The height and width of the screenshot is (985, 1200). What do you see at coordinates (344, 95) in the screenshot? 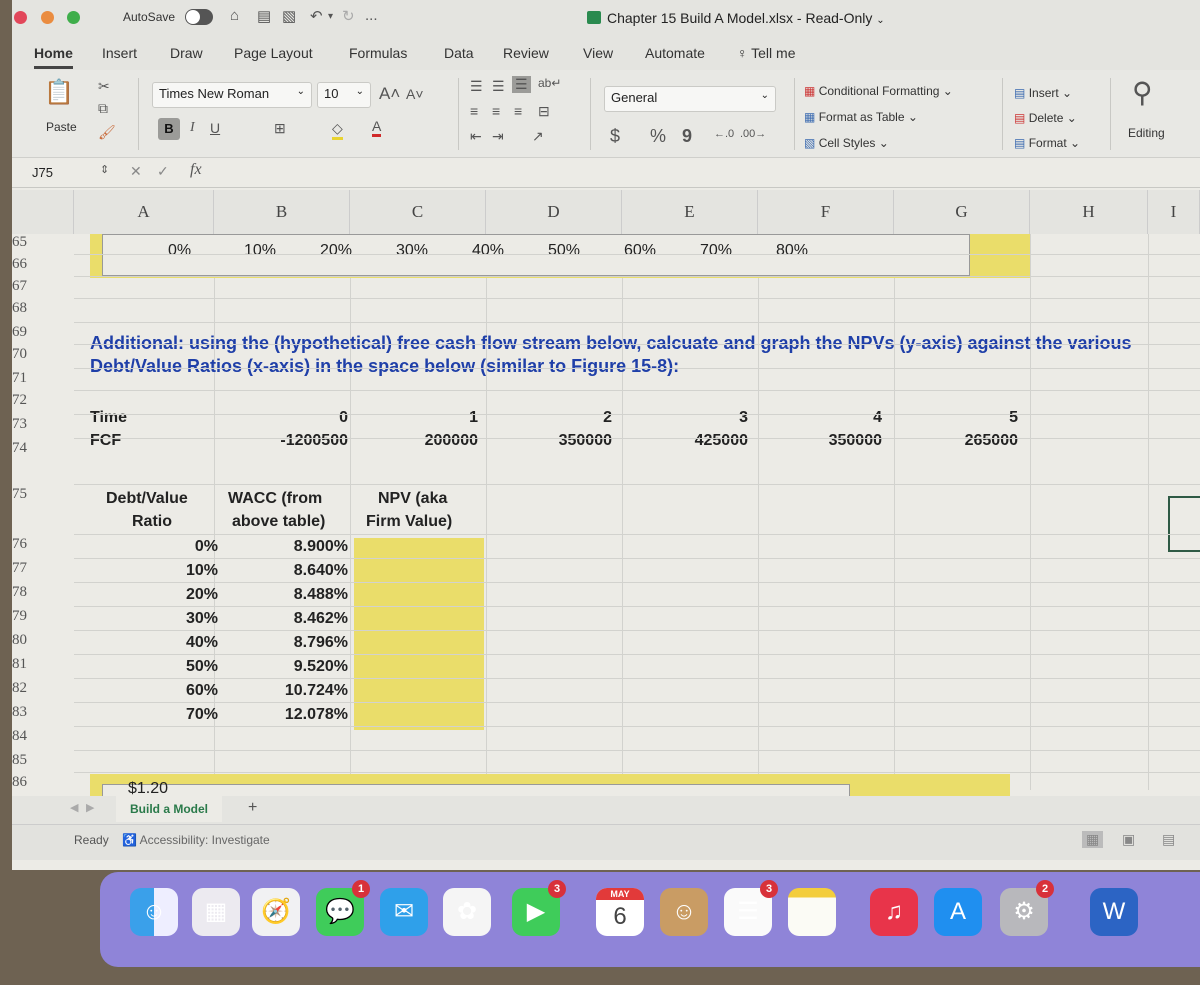
I see `font-size-select: 10 ⌄` at bounding box center [344, 95].